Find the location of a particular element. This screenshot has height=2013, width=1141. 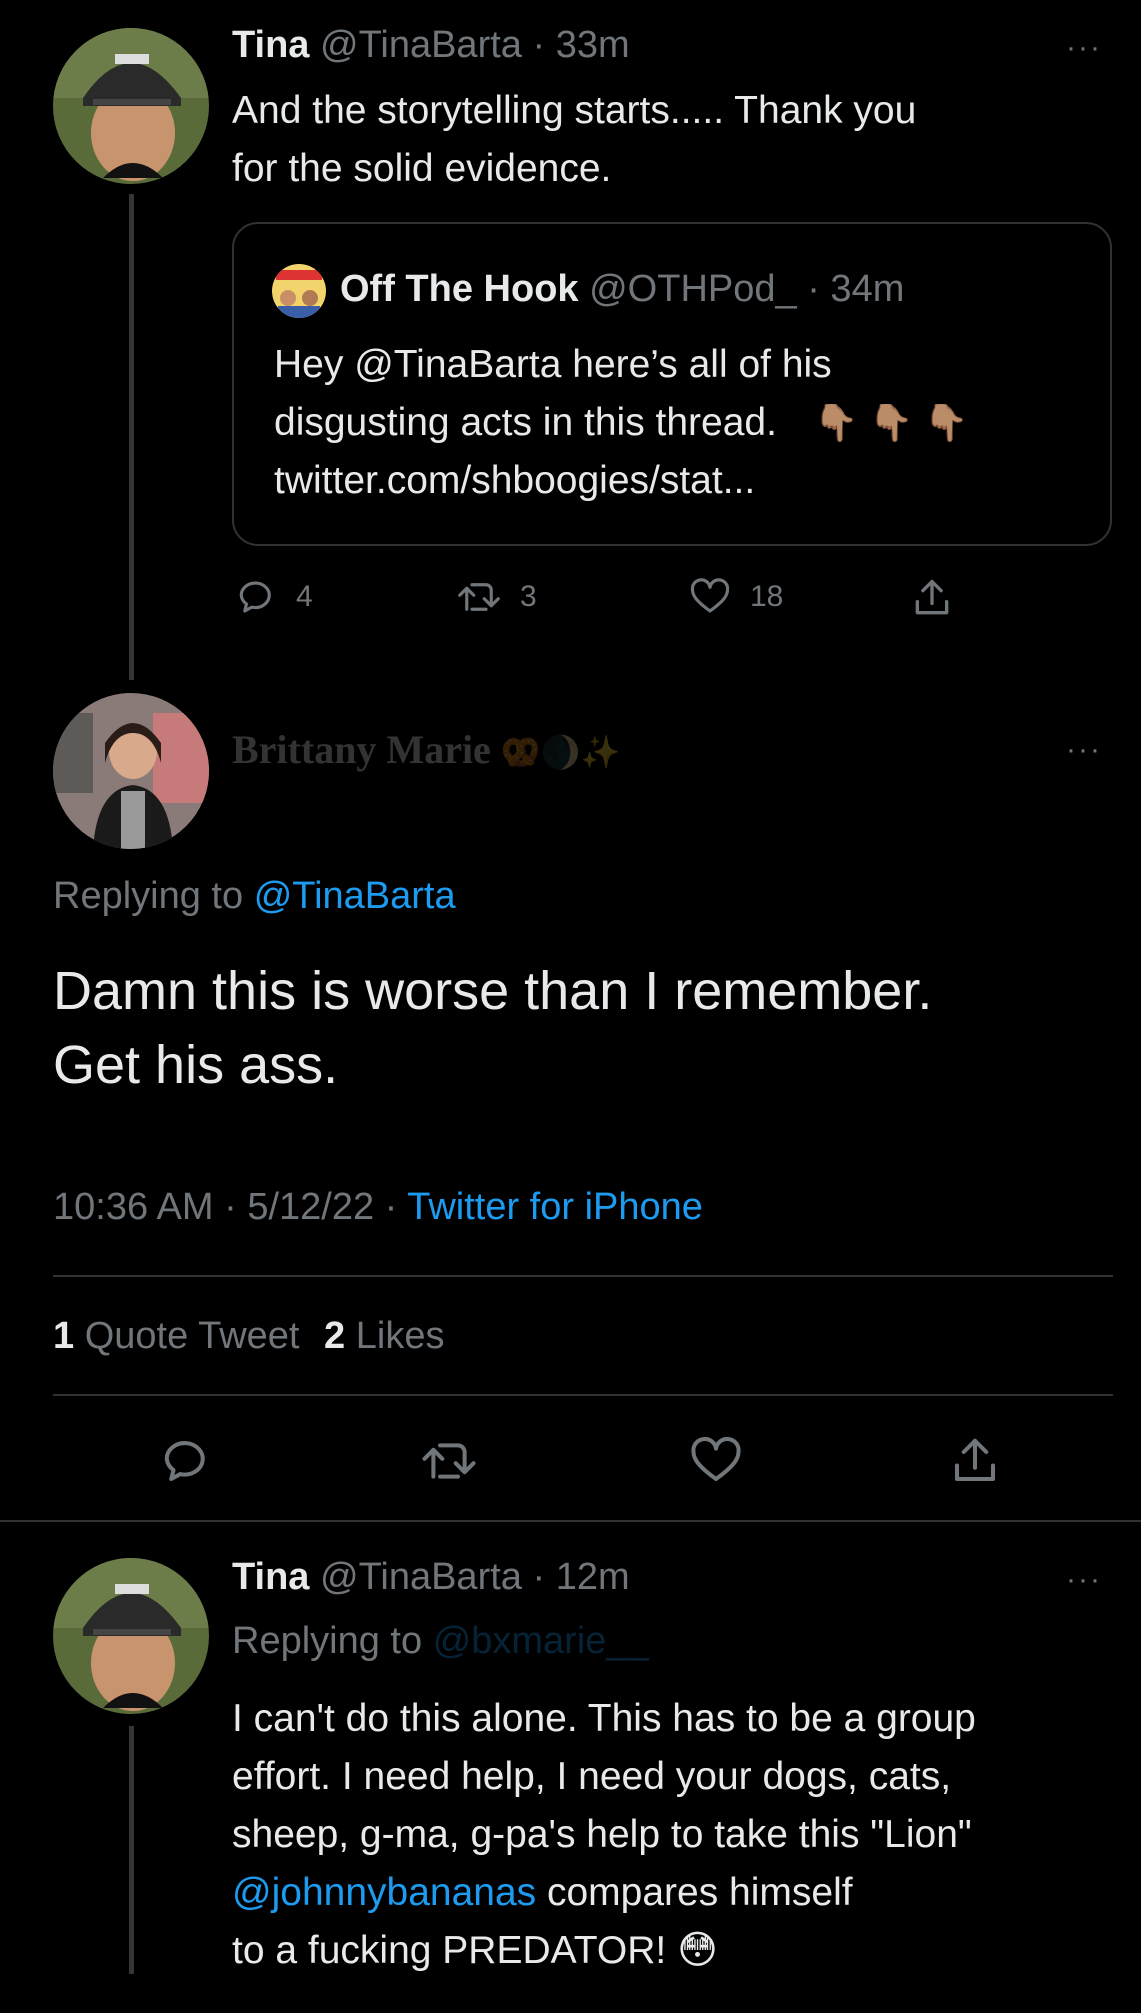

quote-header: Off The Hook @OTHPod_ · 34m is located at coordinates (622, 289).